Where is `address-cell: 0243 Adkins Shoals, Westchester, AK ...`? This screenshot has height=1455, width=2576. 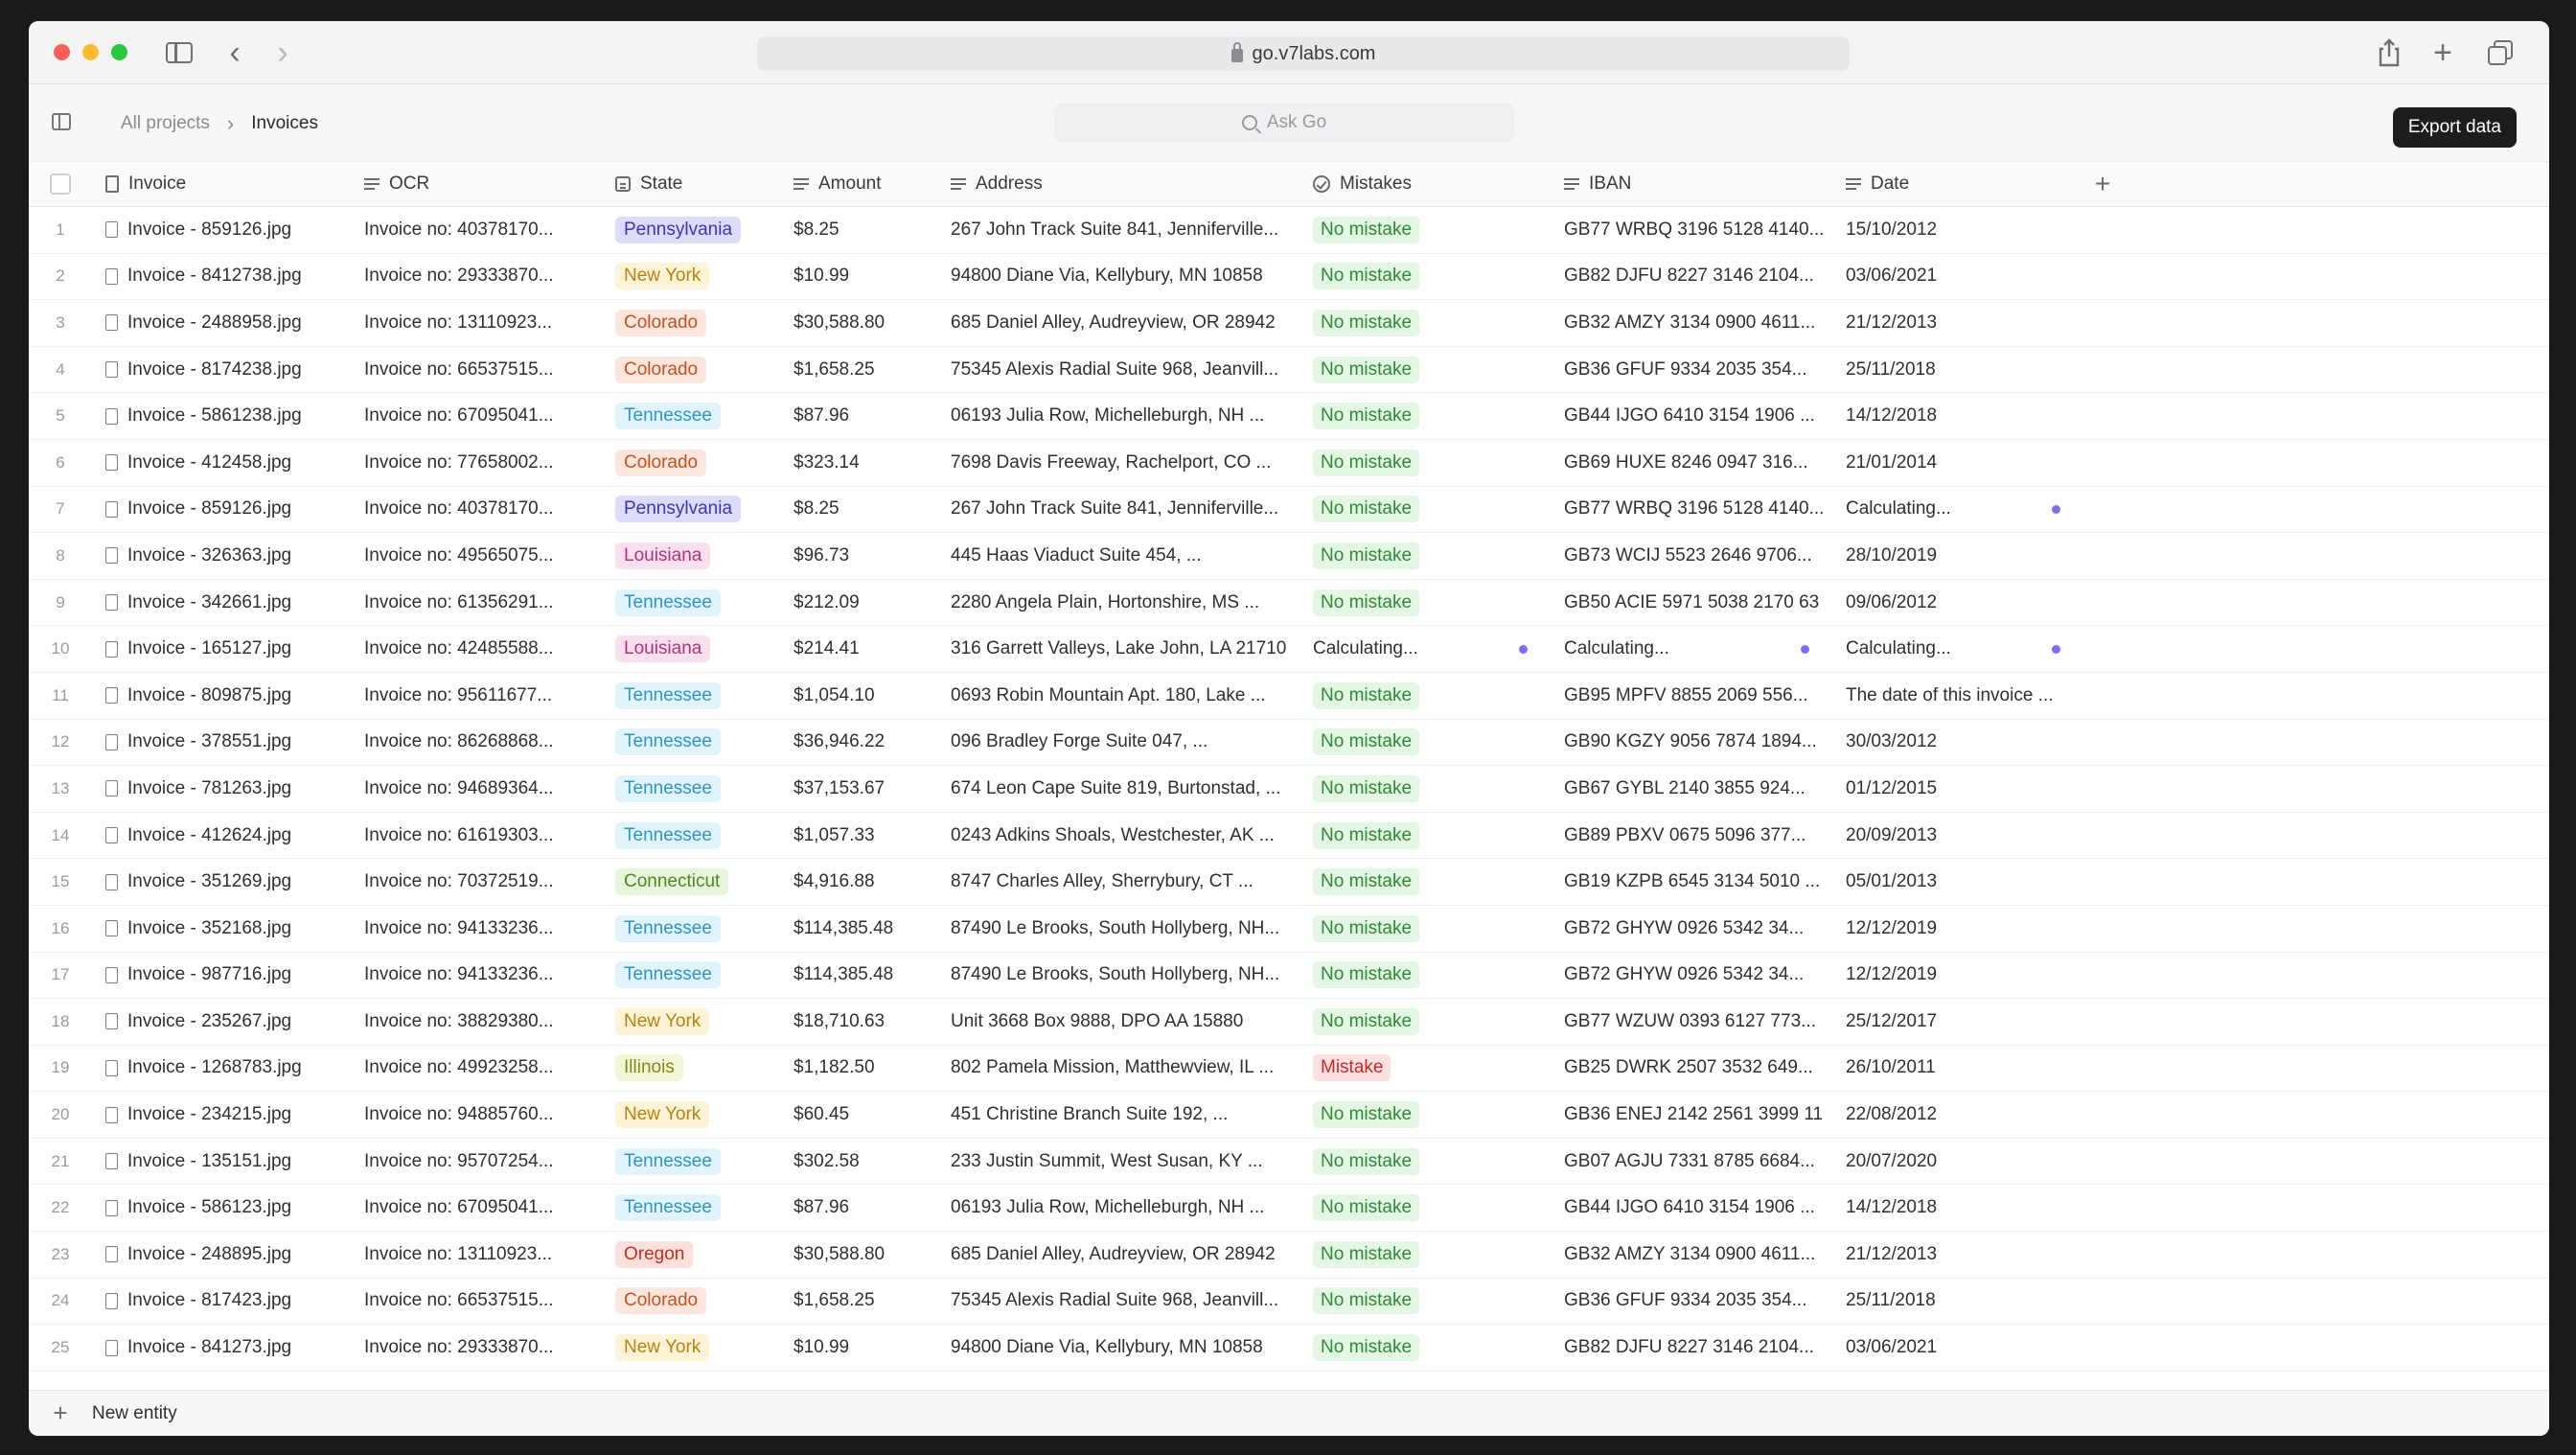
address-cell: 0243 Adkins Shoals, Westchester, AK ... is located at coordinates (1118, 835).